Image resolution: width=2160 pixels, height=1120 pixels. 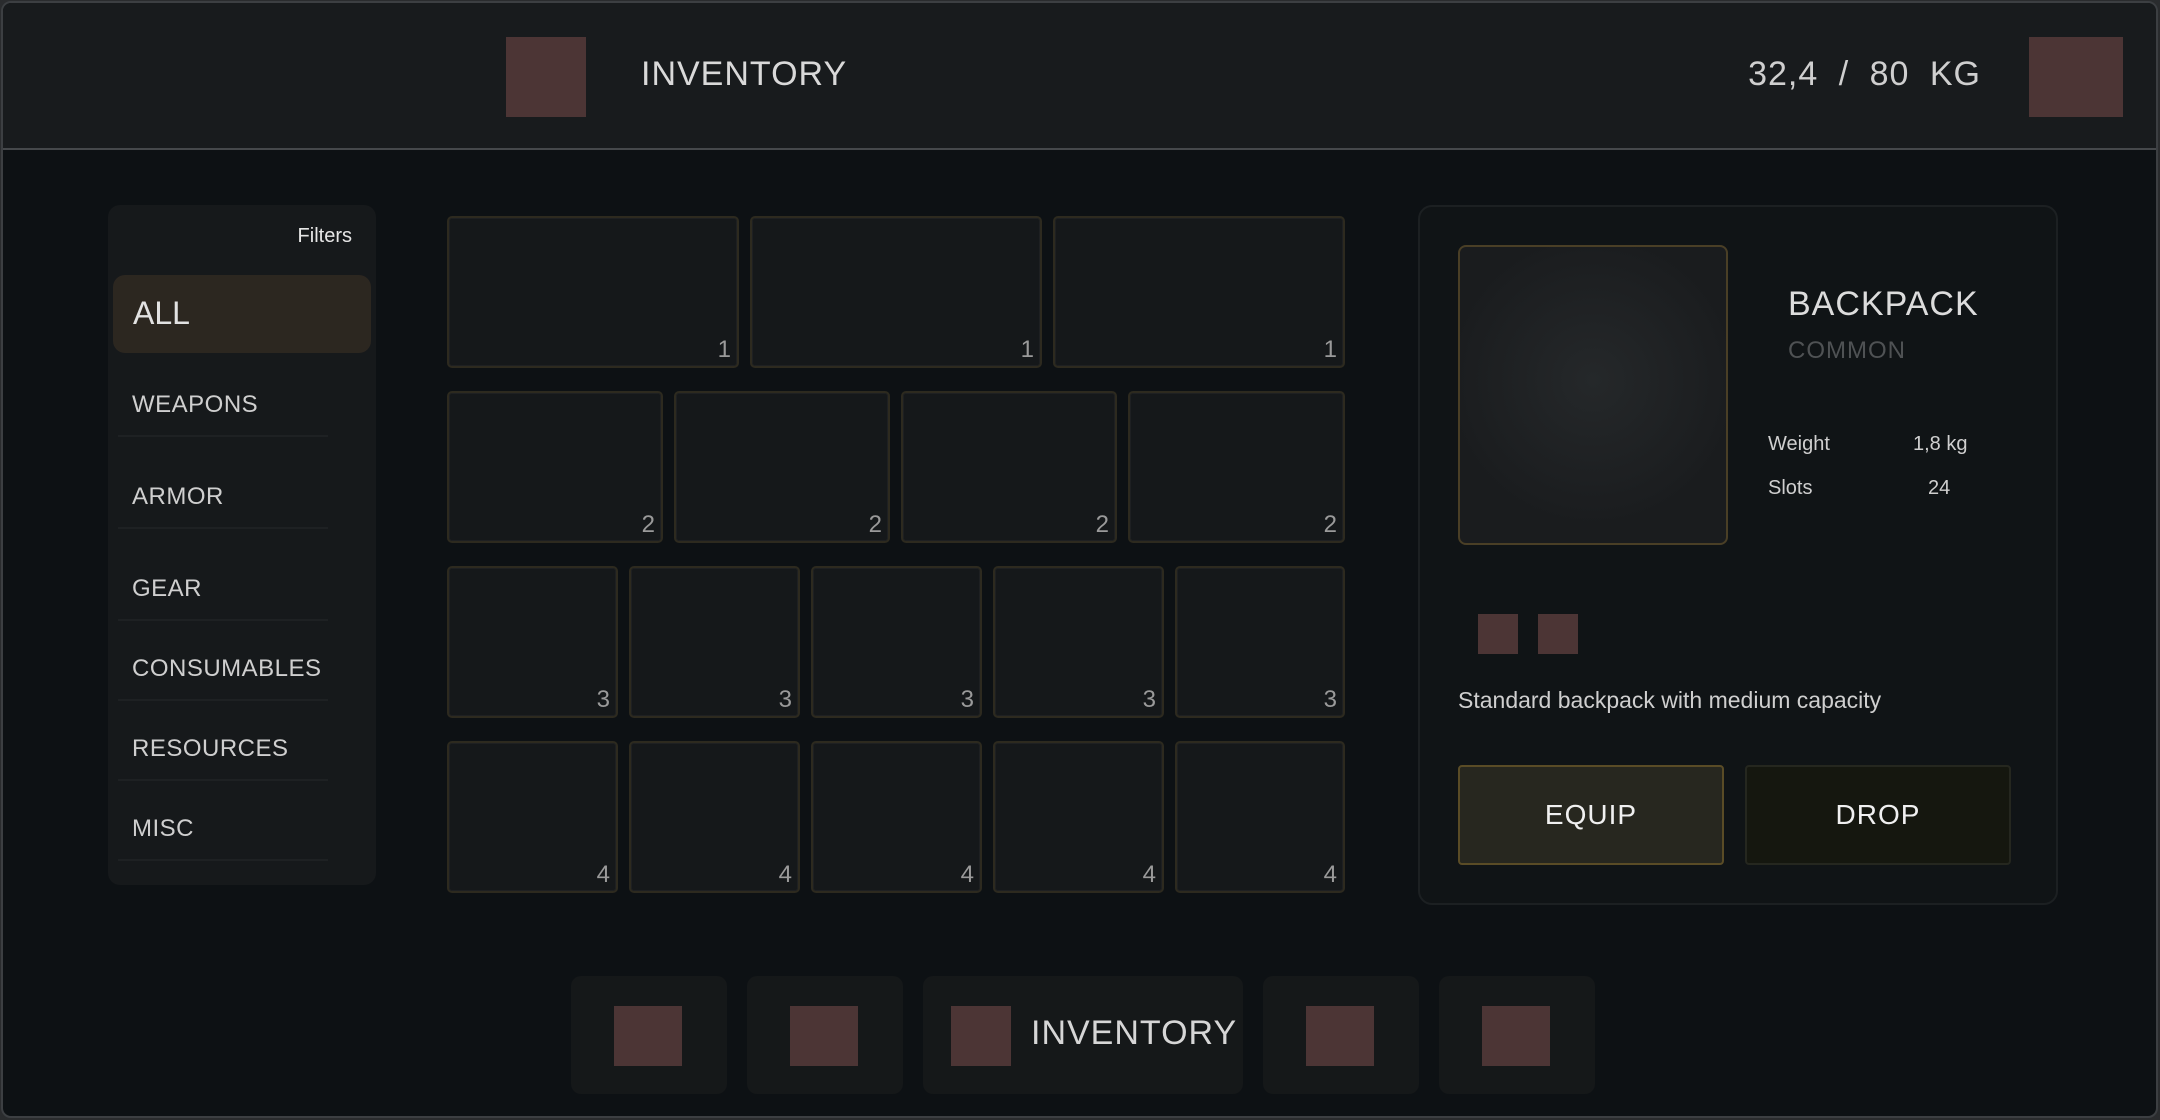 What do you see at coordinates (546, 77) in the screenshot?
I see `menu-icon` at bounding box center [546, 77].